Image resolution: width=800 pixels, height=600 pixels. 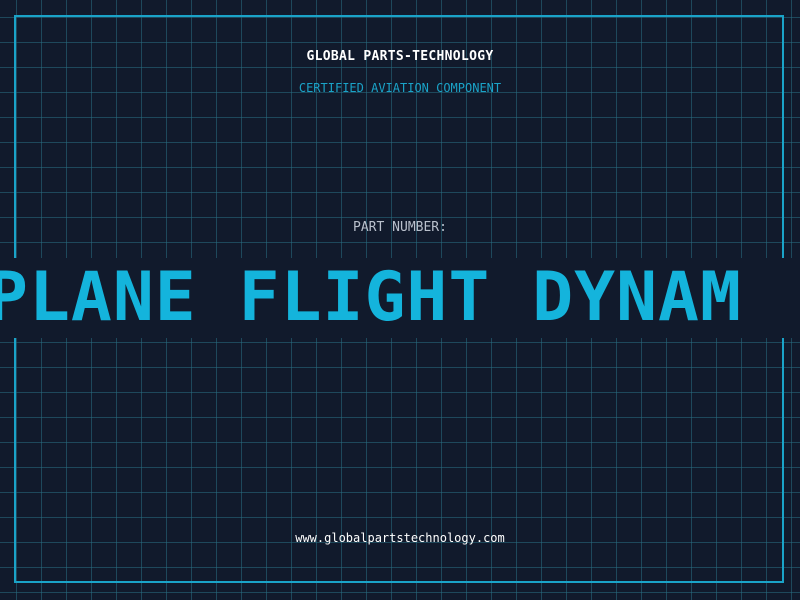 What do you see at coordinates (400, 56) in the screenshot?
I see `company-name: GLOBAL PARTS-TECHNOLOGY` at bounding box center [400, 56].